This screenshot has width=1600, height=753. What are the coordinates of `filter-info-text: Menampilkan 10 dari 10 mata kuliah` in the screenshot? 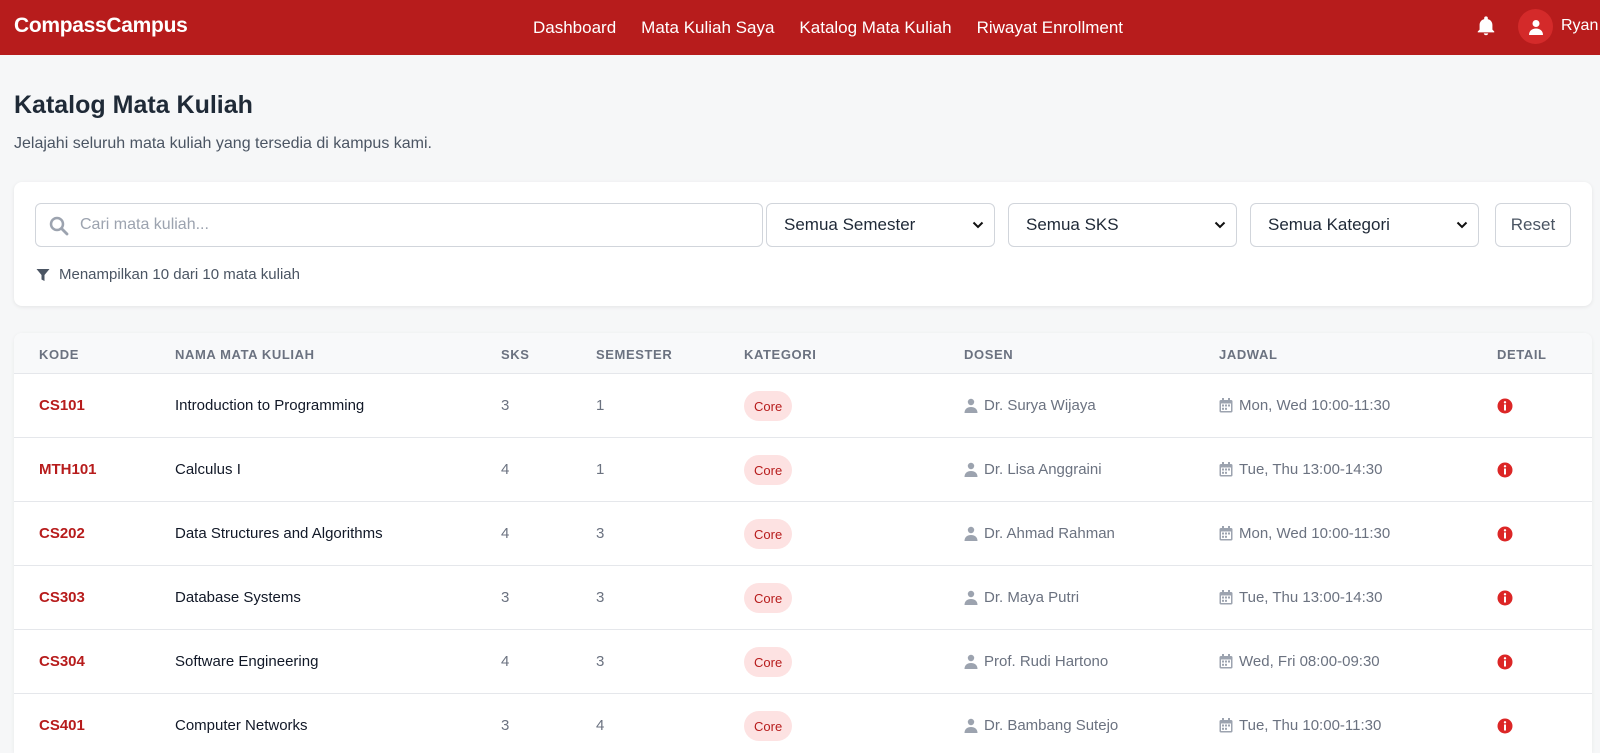 It's located at (179, 274).